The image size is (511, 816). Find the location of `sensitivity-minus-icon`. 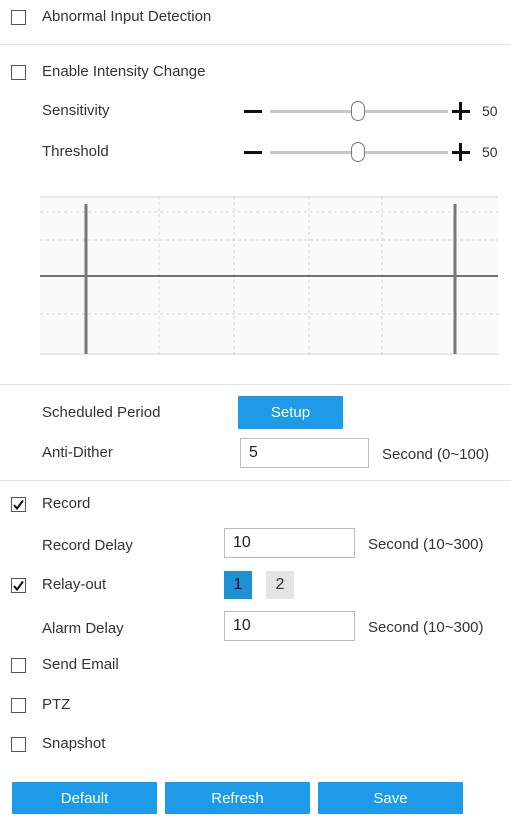

sensitivity-minus-icon is located at coordinates (253, 111).